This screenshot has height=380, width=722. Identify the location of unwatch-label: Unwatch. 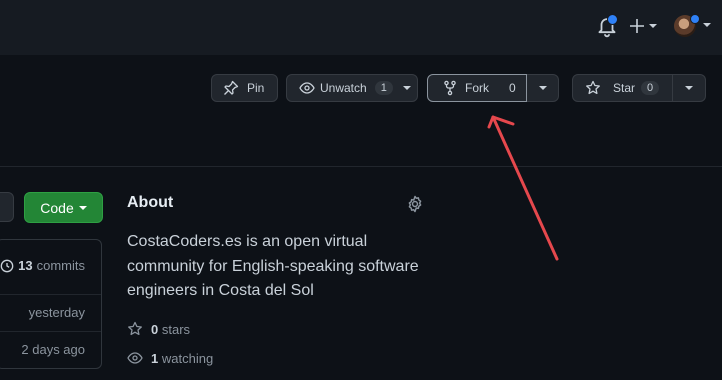
(343, 88).